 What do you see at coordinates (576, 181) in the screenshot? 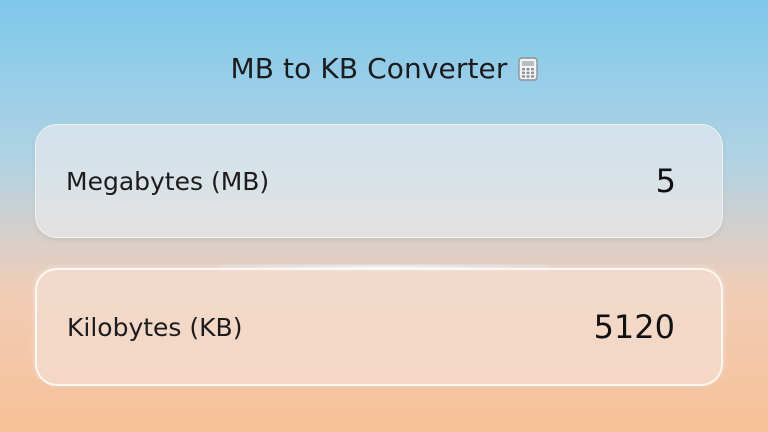
I see `megabytes-input` at bounding box center [576, 181].